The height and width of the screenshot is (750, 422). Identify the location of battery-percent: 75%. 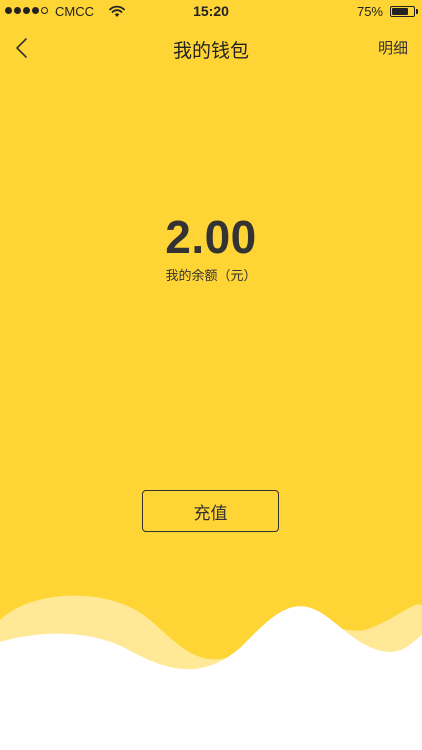
(369, 11).